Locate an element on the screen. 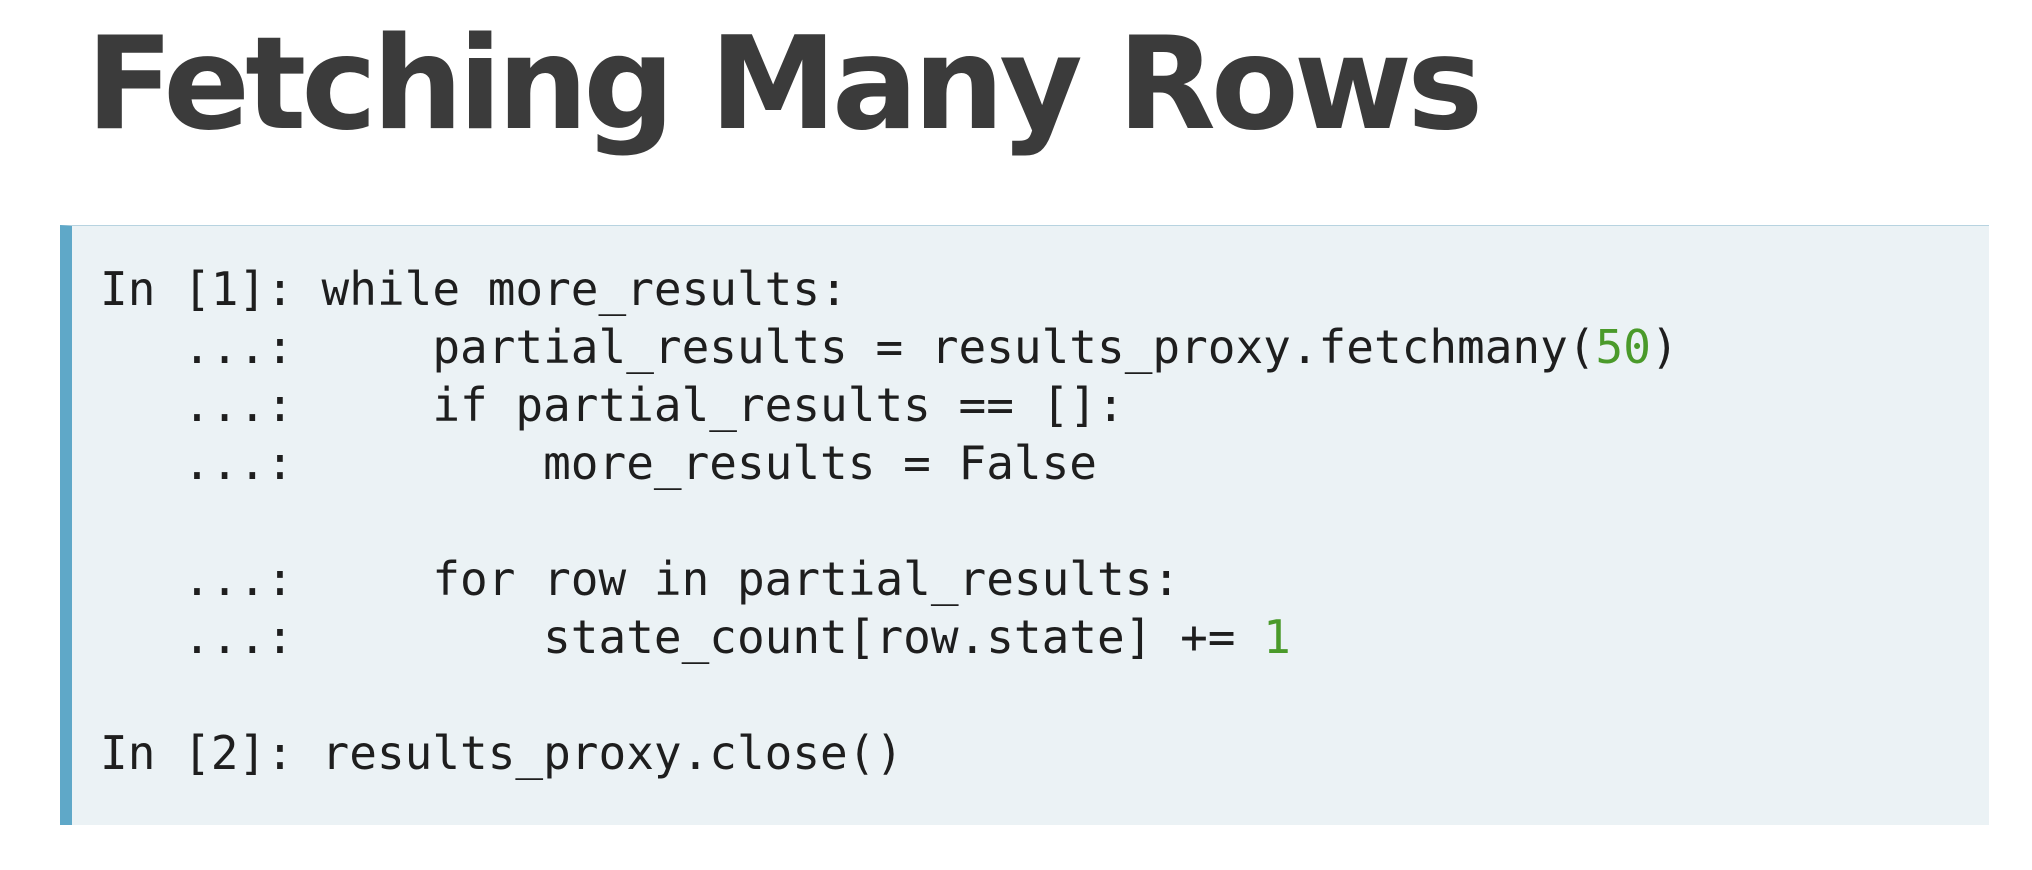  code-line-1: In [1]: while more_results: is located at coordinates (474, 289).